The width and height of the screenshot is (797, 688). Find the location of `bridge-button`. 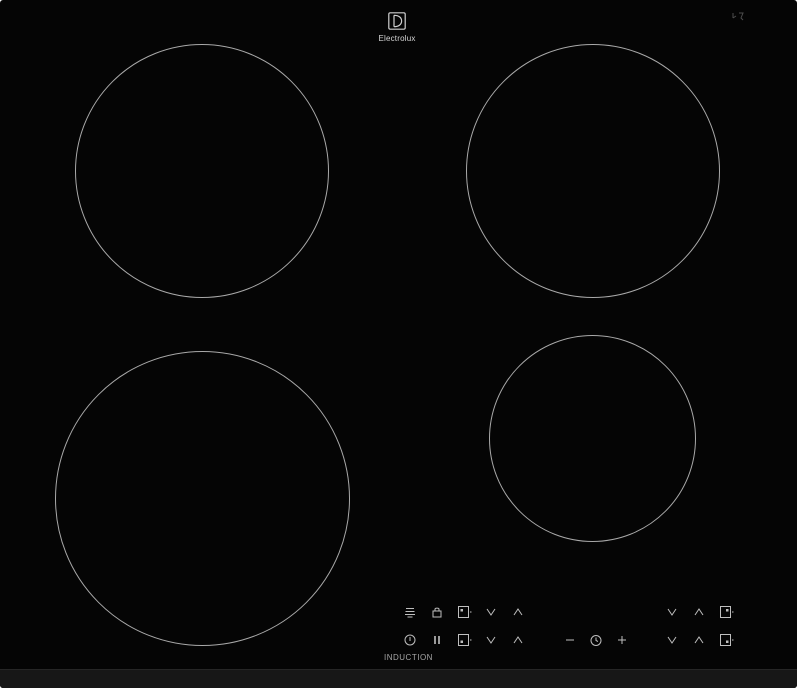

bridge-button is located at coordinates (410, 612).